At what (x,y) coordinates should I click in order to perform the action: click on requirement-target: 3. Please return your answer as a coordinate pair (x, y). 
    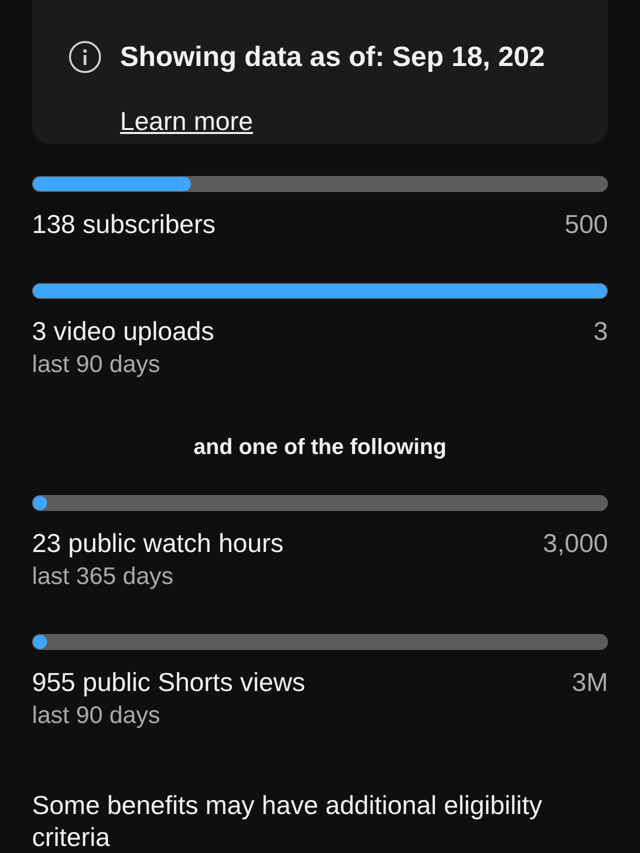
    Looking at the image, I should click on (601, 331).